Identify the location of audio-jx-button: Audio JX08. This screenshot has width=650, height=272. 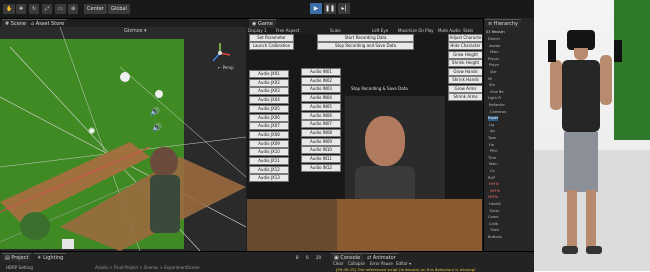
(269, 134).